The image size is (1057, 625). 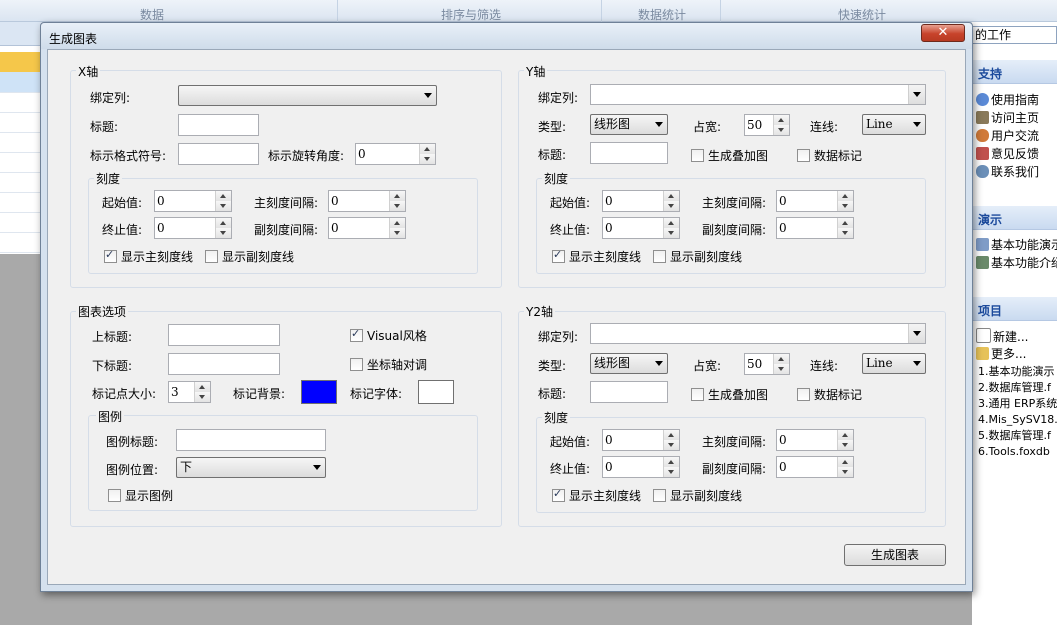 I want to click on x-rotate-stepper: 0, so click(x=395, y=154).